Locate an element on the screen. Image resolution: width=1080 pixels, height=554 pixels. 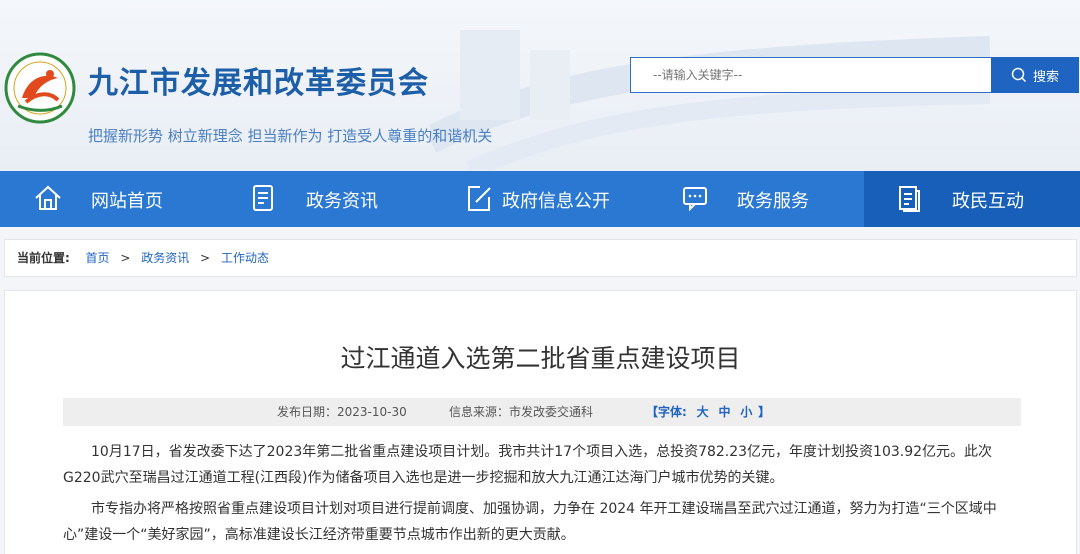
article-source: 信息来源：市发改委交通科 is located at coordinates (521, 412).